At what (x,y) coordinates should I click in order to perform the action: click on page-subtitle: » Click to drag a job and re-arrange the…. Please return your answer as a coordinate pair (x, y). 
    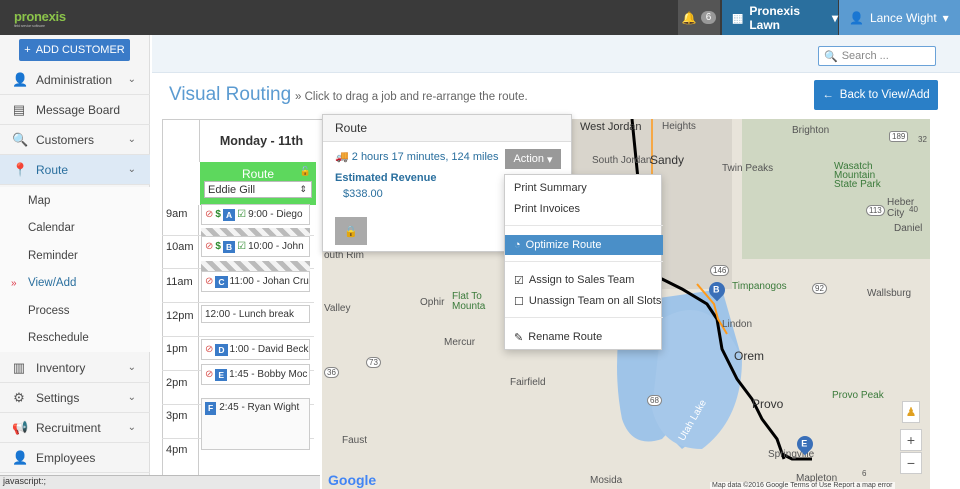
    Looking at the image, I should click on (411, 97).